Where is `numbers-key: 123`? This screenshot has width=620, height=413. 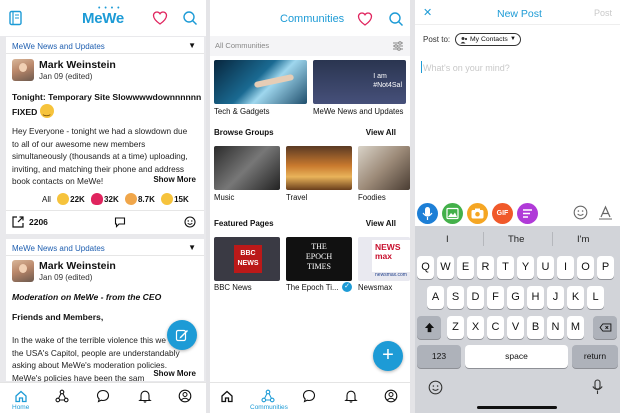 numbers-key: 123 is located at coordinates (439, 356).